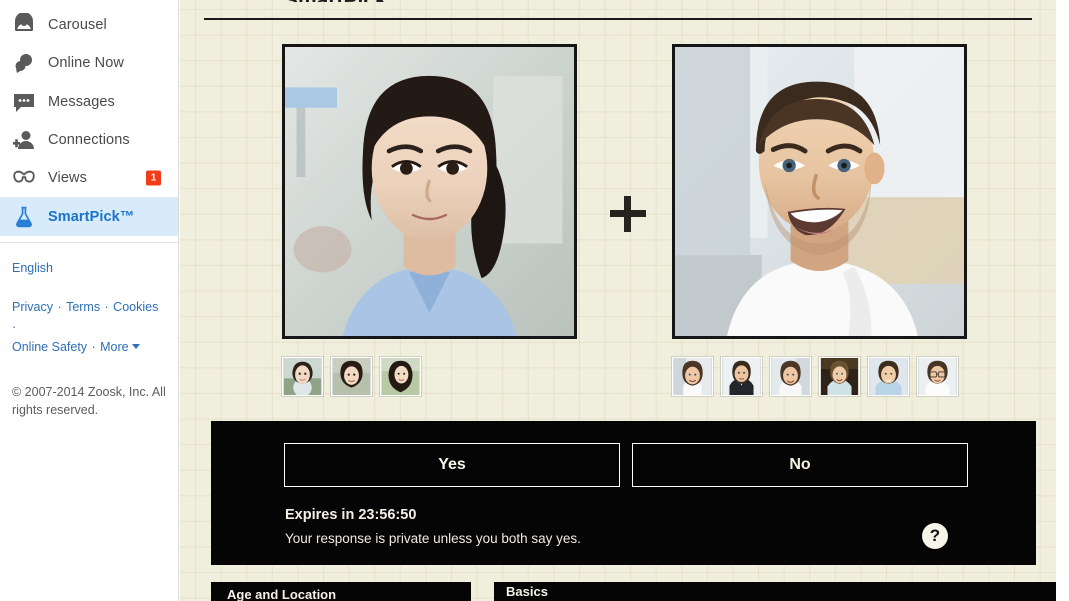 The image size is (1069, 601). I want to click on carousel-icon, so click(24, 25).